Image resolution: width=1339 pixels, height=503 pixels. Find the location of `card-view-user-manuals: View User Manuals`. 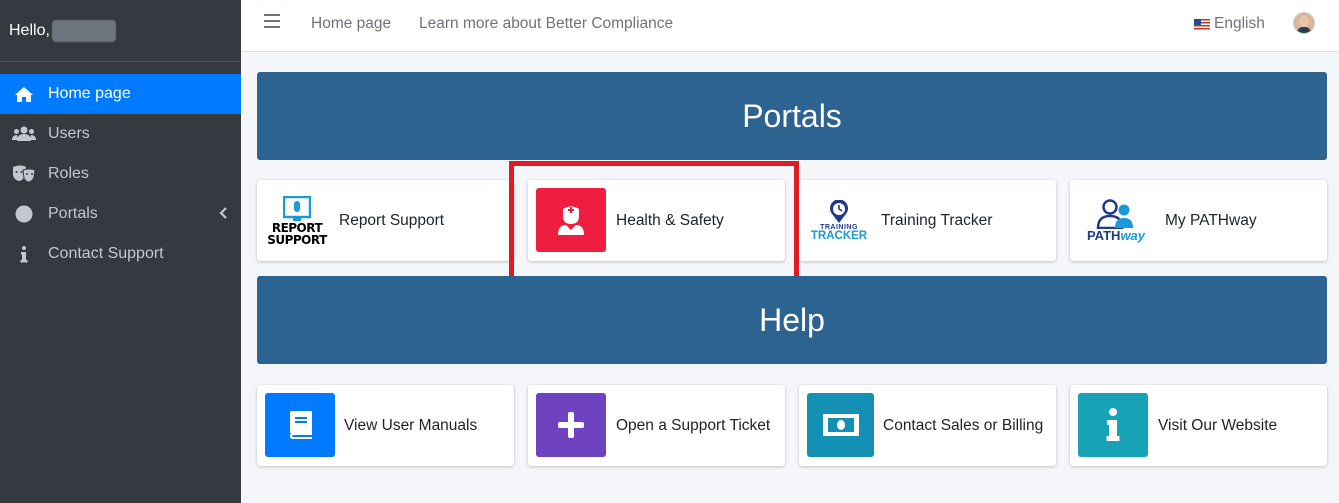

card-view-user-manuals: View User Manuals is located at coordinates (385, 425).